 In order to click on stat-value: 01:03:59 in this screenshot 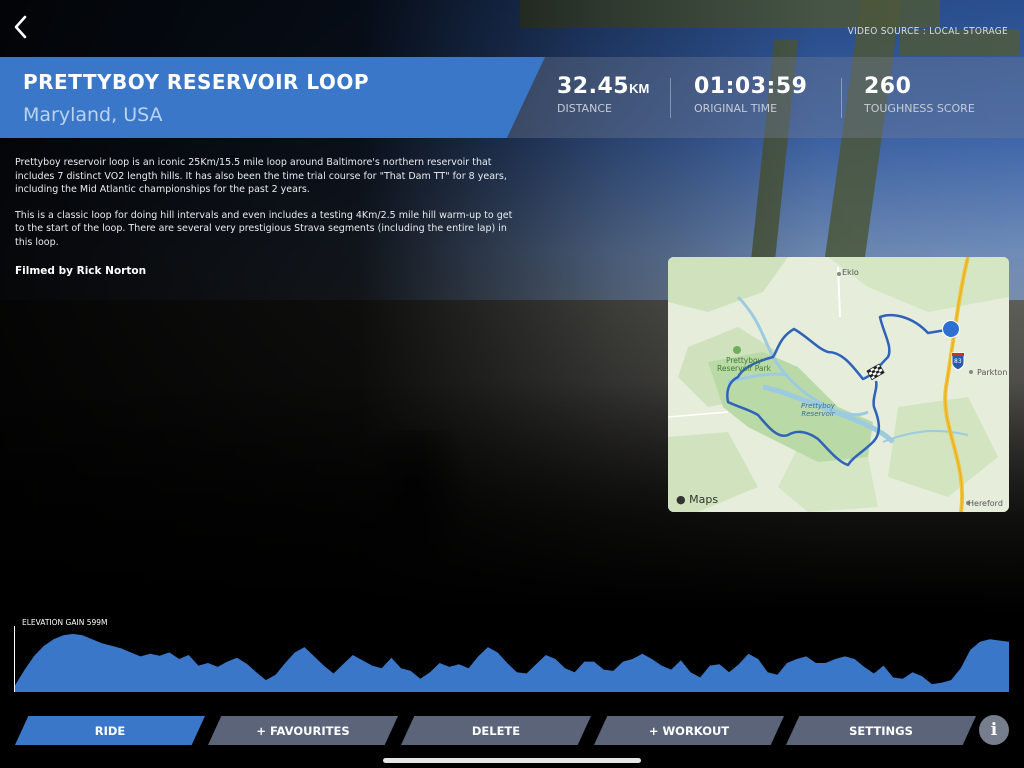, I will do `click(751, 86)`.